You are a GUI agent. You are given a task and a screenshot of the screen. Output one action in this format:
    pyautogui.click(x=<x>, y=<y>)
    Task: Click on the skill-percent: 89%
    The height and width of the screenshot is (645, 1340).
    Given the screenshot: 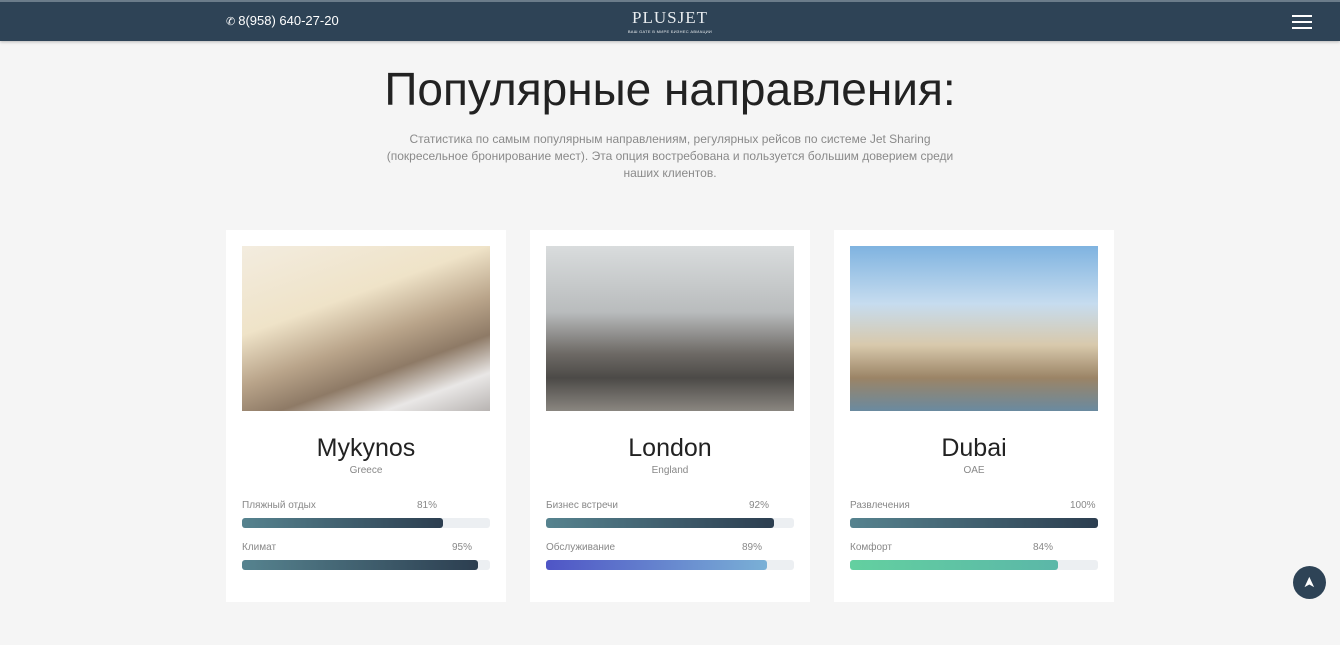 What is the action you would take?
    pyautogui.click(x=752, y=547)
    